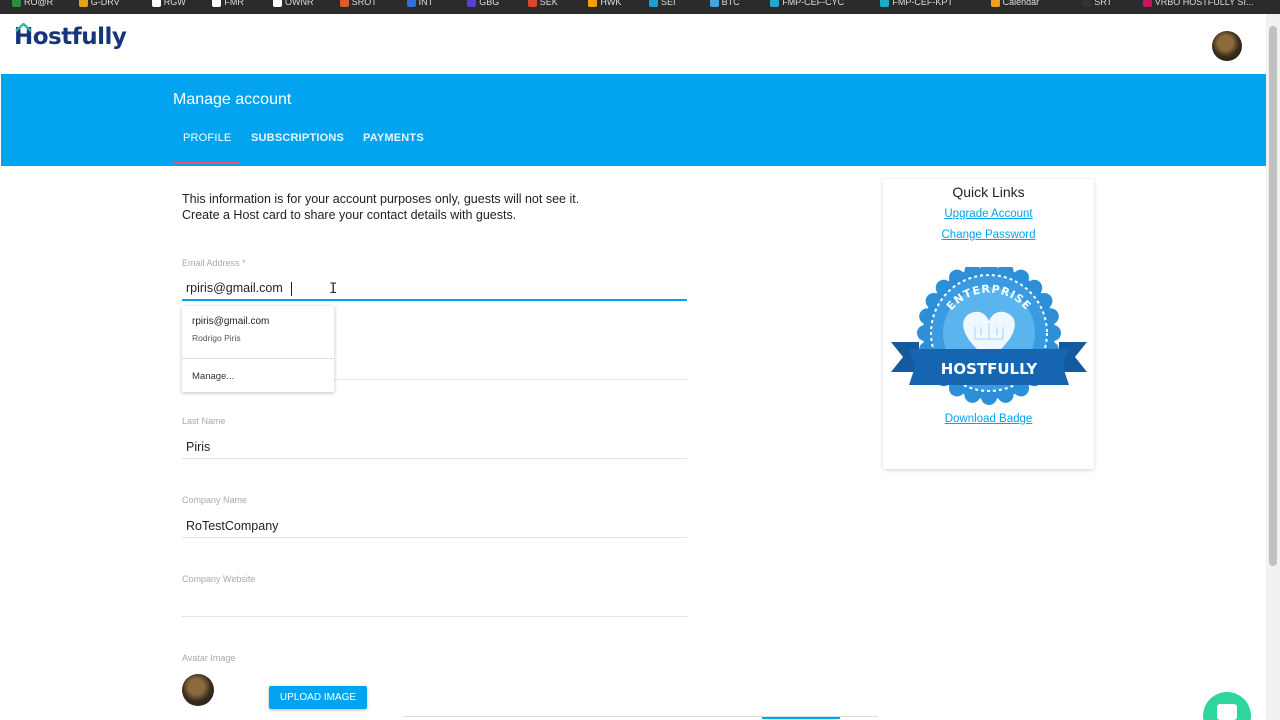  What do you see at coordinates (922, 3) in the screenshot?
I see `bookmark-label: FMP-CEF-KPT` at bounding box center [922, 3].